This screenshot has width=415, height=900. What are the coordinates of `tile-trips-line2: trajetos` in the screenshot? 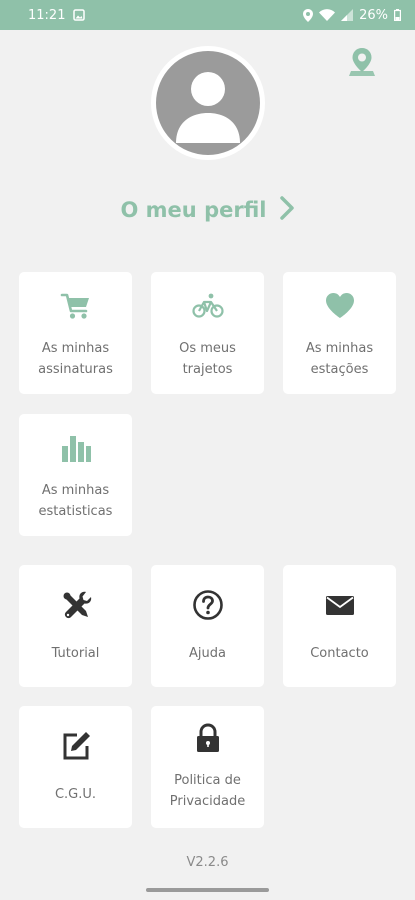 It's located at (207, 369).